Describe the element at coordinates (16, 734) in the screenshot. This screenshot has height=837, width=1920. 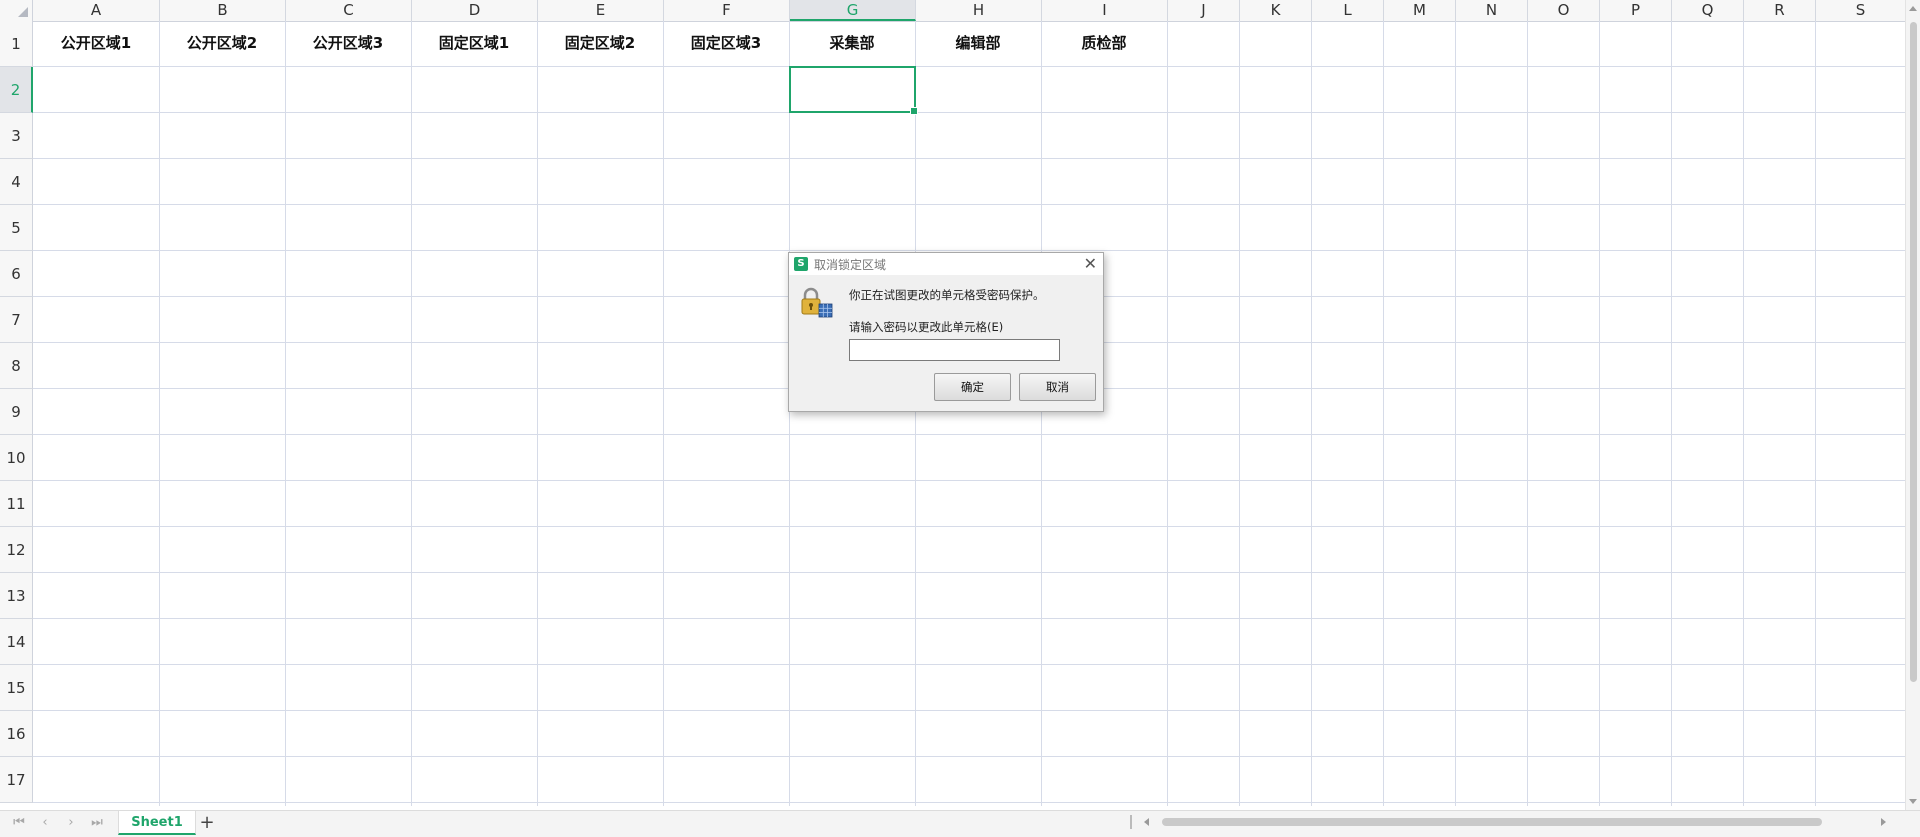
I see `row-header-16: 16` at that location.